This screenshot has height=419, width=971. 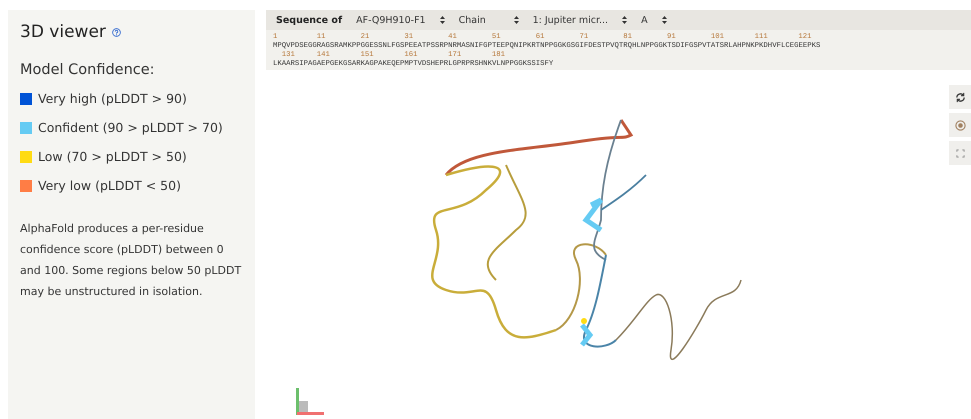 I want to click on legend-title: Model Confidence:, so click(x=88, y=70).